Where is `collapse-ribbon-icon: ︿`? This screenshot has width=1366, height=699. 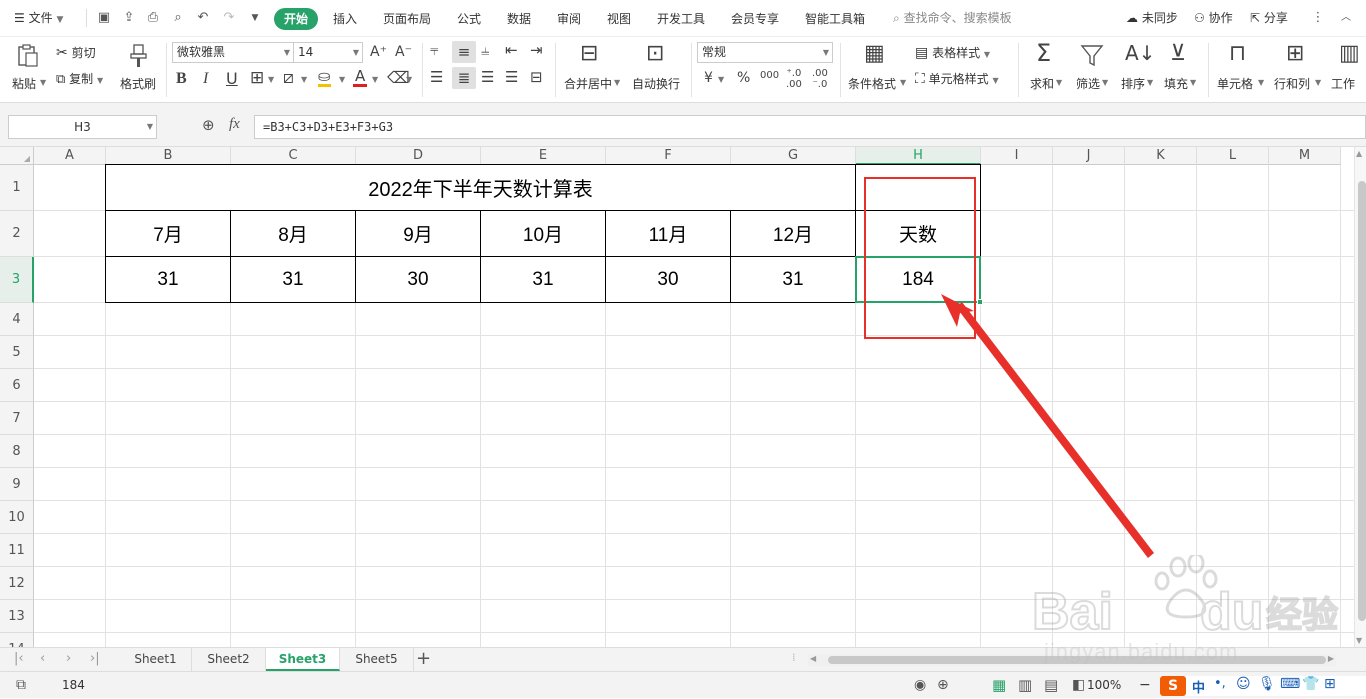
collapse-ribbon-icon: ︿ is located at coordinates (1346, 18).